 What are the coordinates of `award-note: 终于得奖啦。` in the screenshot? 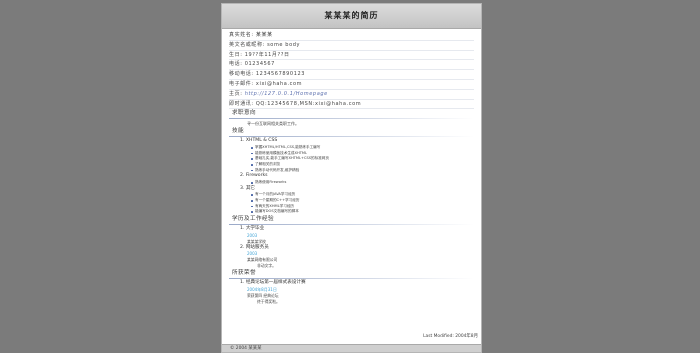 It's located at (268, 302).